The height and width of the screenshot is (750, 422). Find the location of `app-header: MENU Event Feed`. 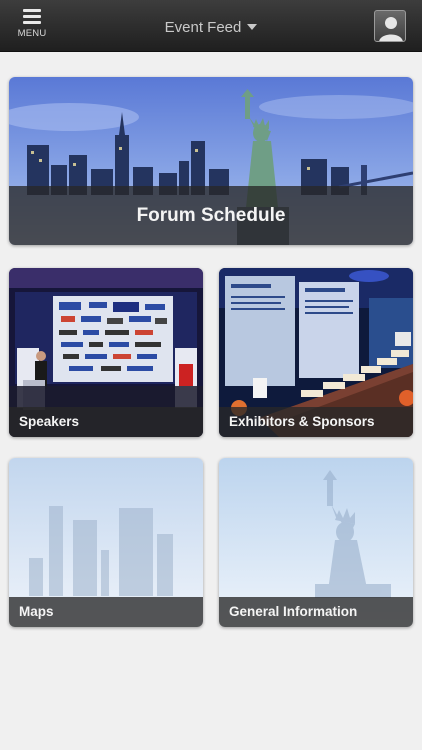

app-header: MENU Event Feed is located at coordinates (211, 26).